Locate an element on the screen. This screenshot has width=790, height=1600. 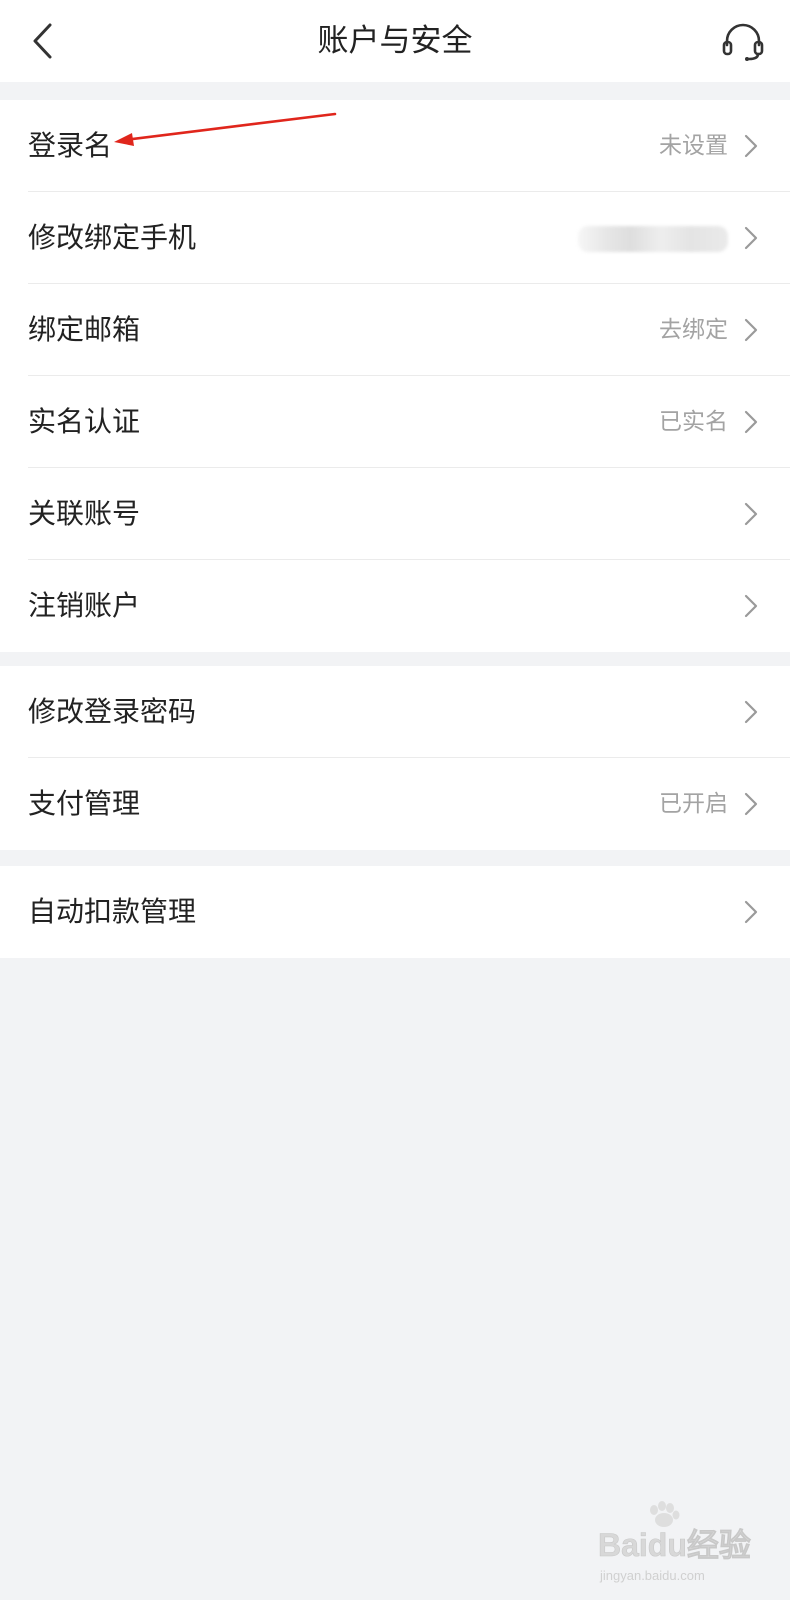
customer-service-button is located at coordinates (743, 41).